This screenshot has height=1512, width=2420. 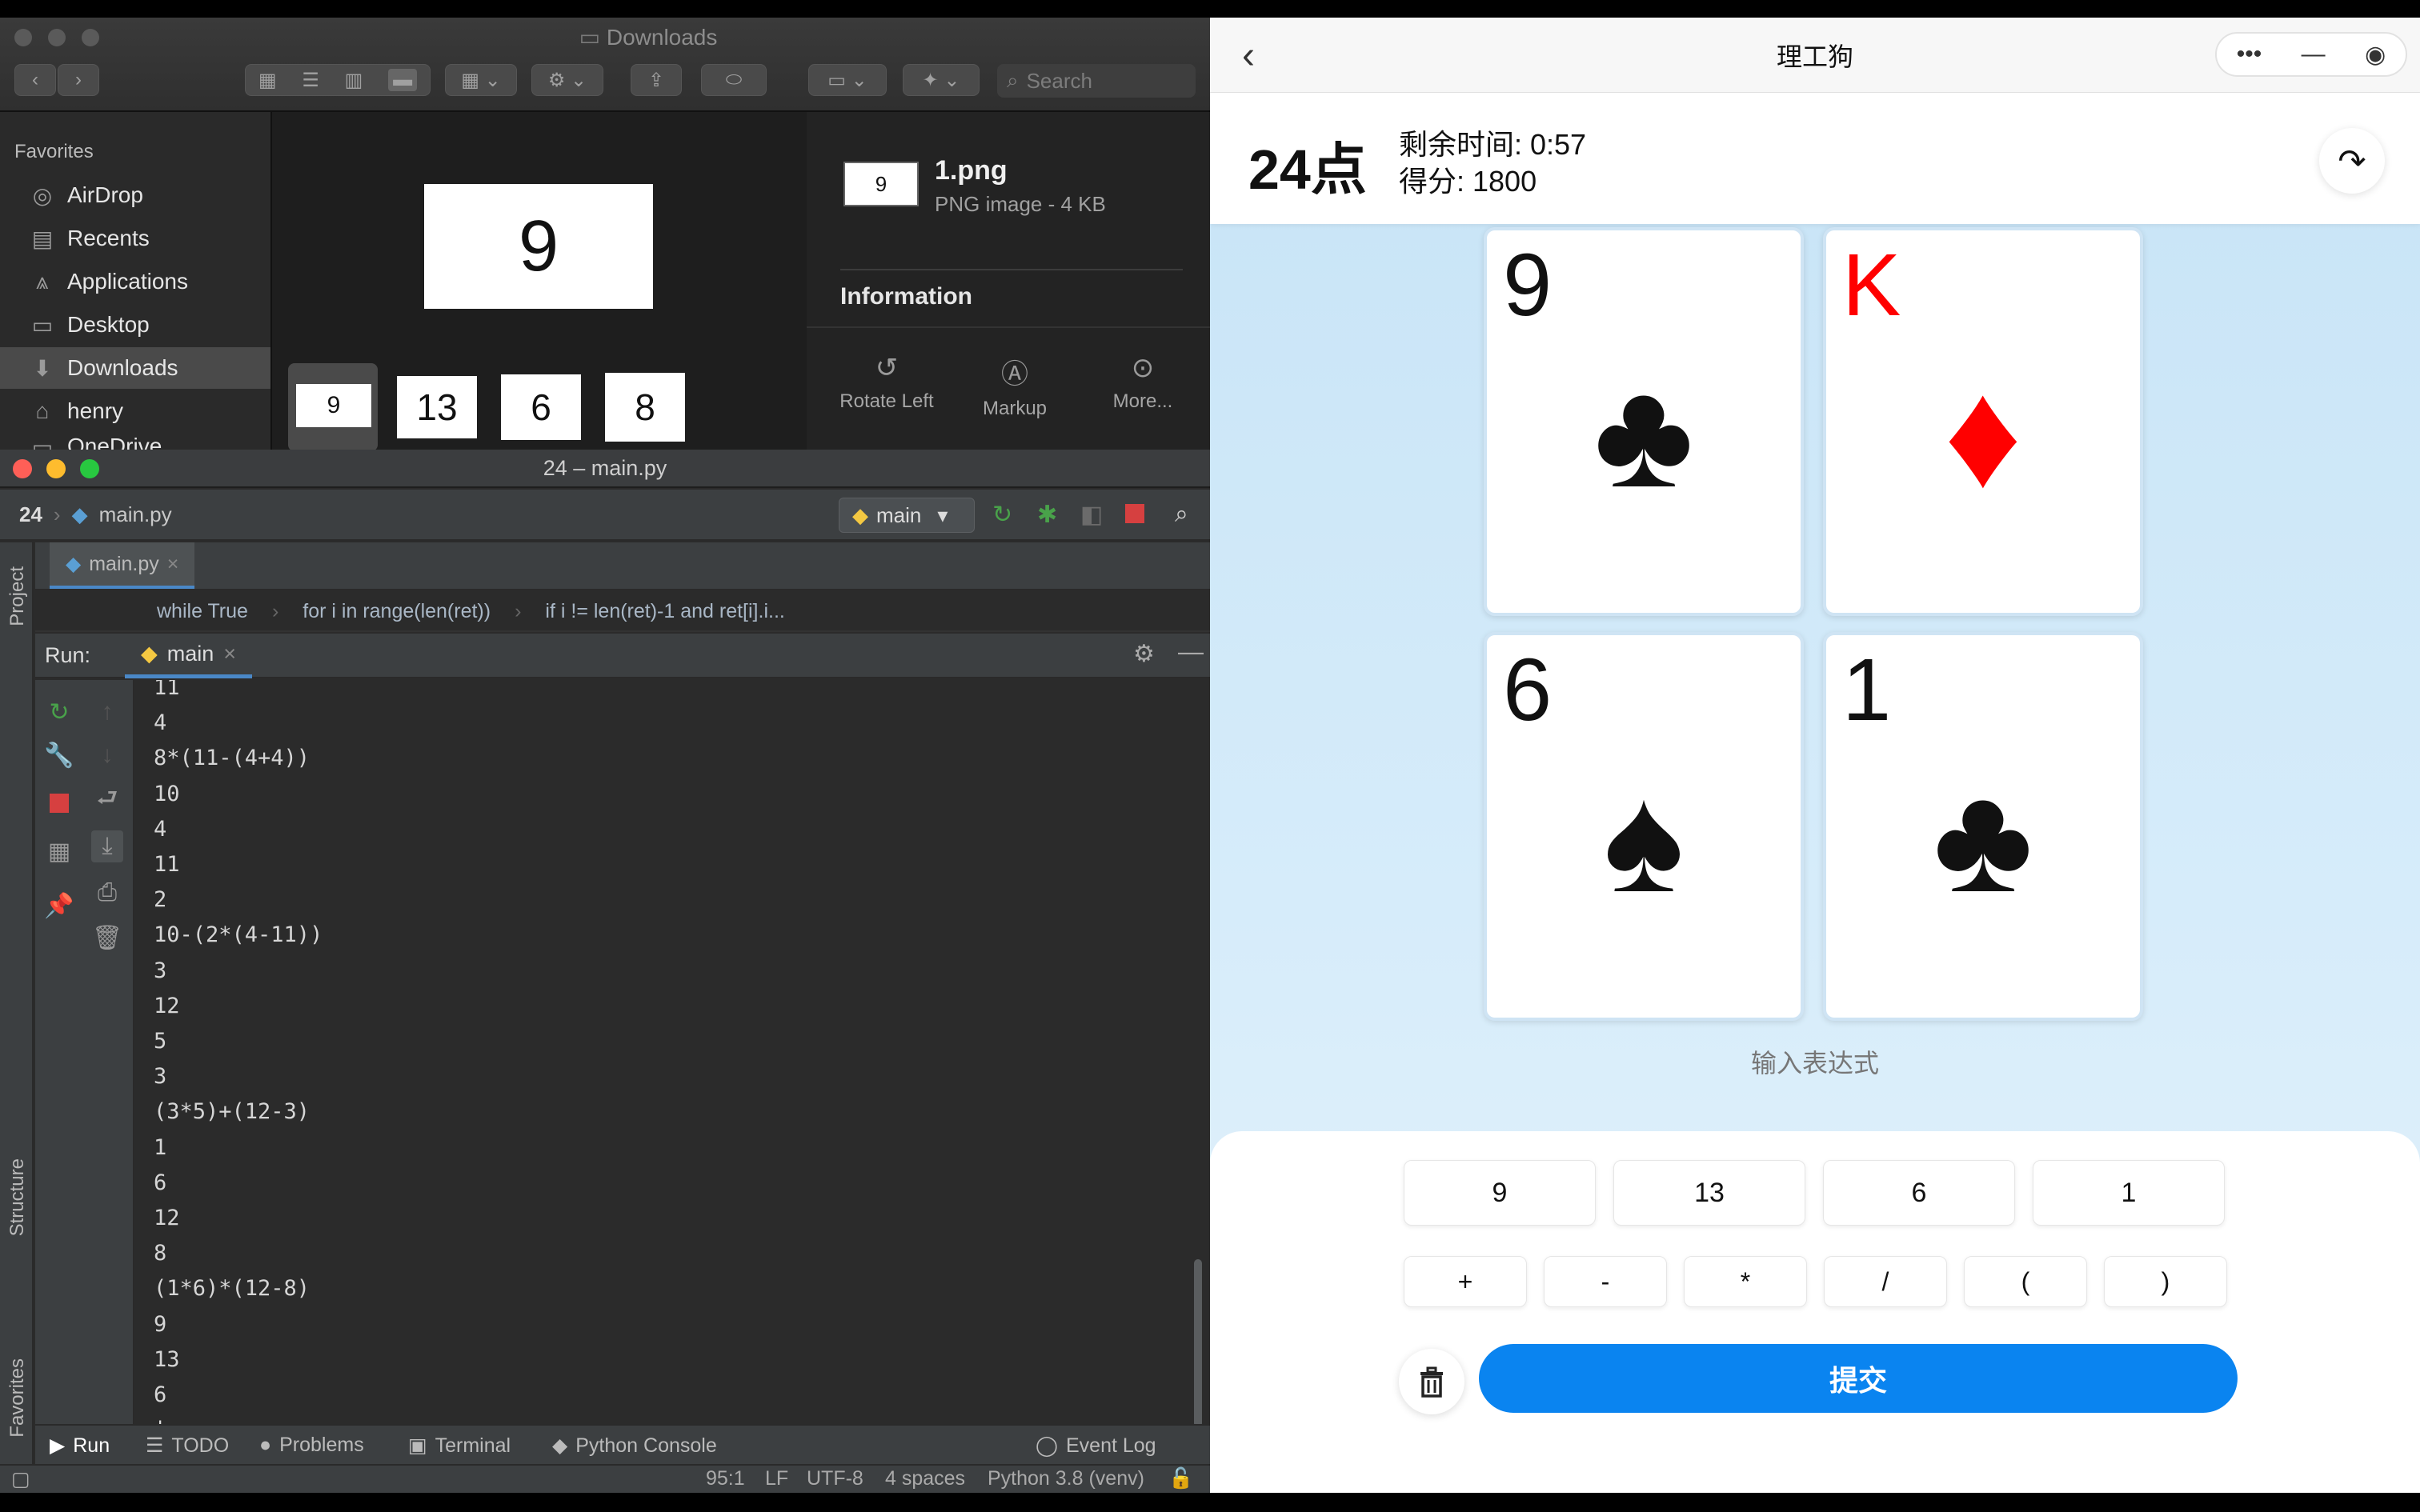 What do you see at coordinates (107, 938) in the screenshot?
I see `trash-icon: 🗑` at bounding box center [107, 938].